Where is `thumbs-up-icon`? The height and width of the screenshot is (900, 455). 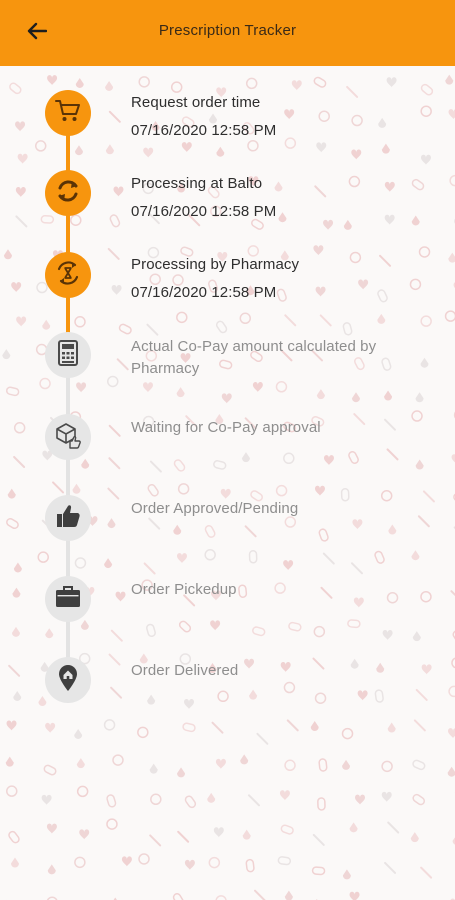
thumbs-up-icon is located at coordinates (68, 518).